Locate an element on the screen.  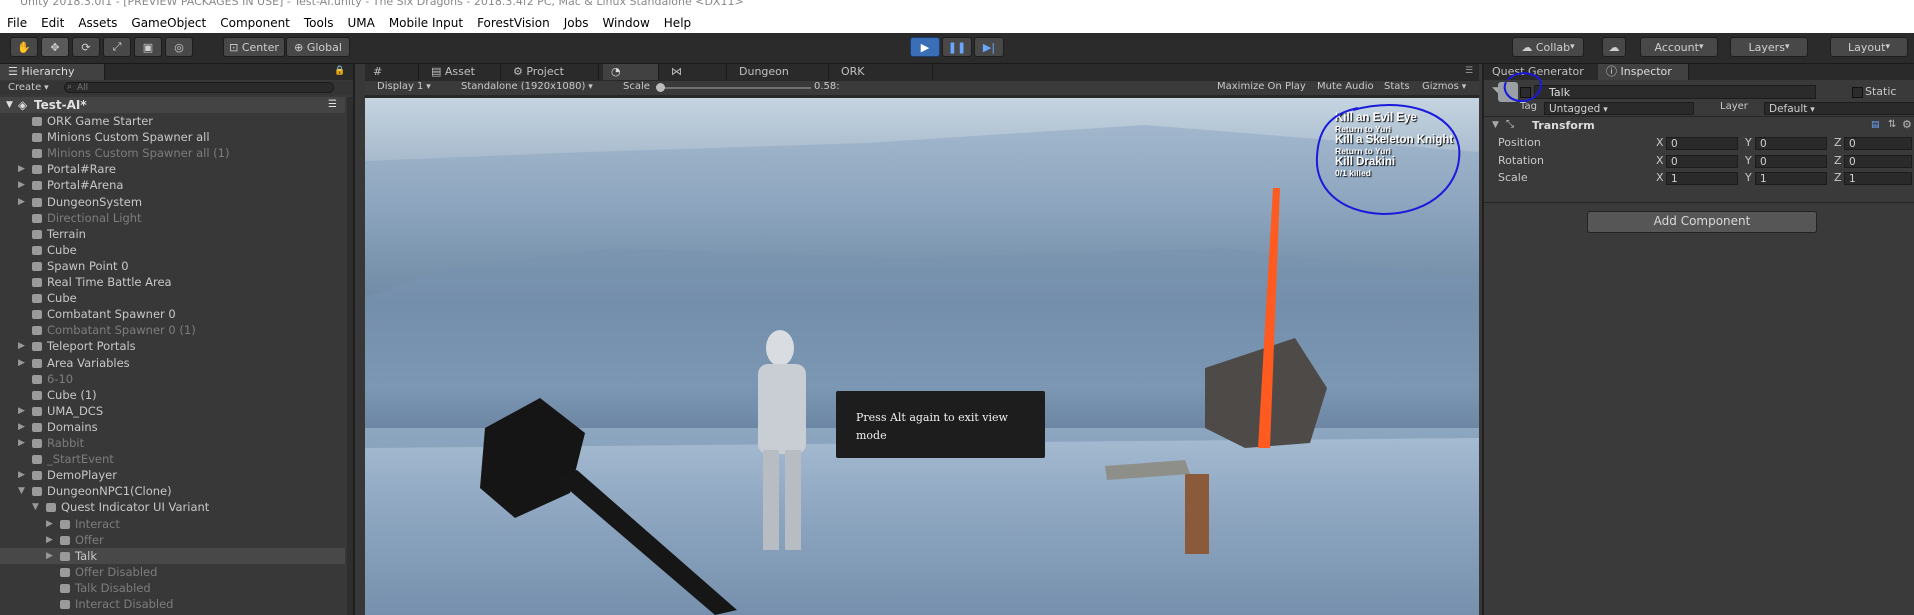
transform-scale-y-input: 1 is located at coordinates (1791, 178).